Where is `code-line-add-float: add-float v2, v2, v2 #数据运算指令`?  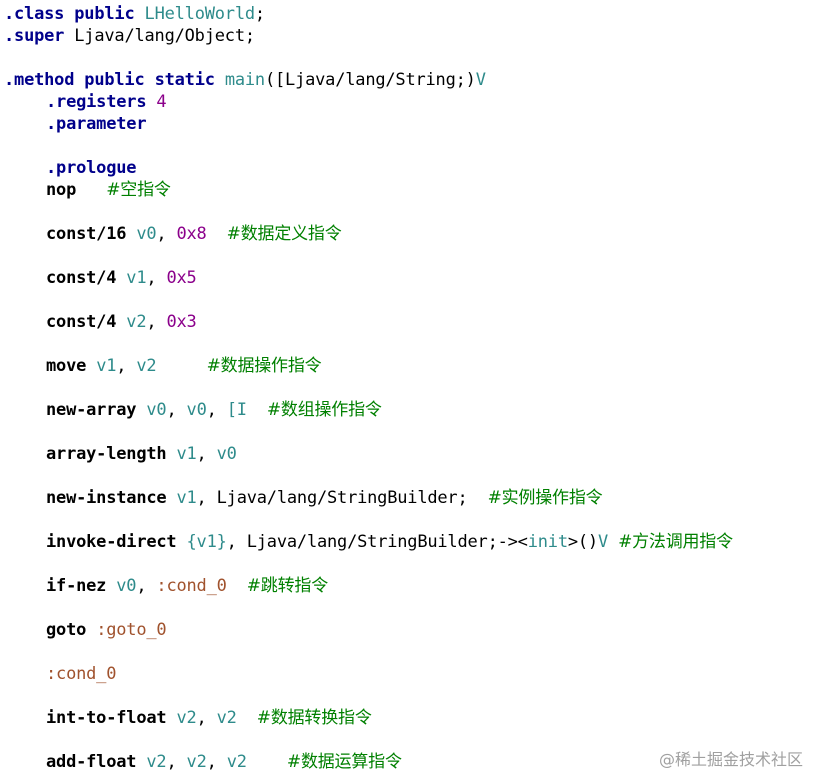 code-line-add-float: add-float v2, v2, v2 #数据运算指令 is located at coordinates (203, 762).